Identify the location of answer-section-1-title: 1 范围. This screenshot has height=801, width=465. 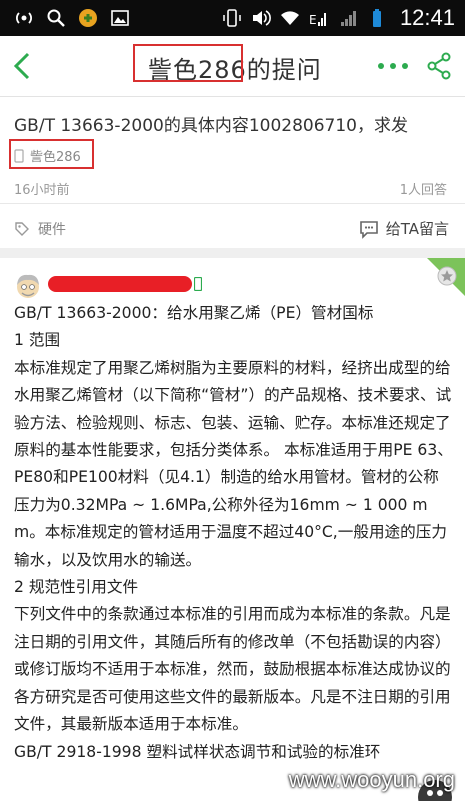
(37, 340).